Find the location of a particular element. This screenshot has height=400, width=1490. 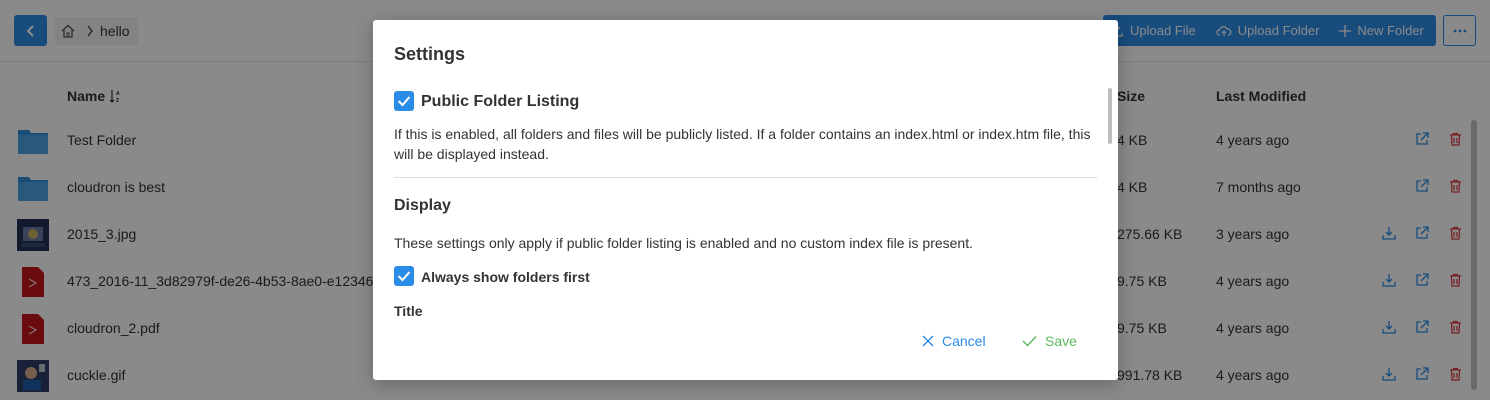

save-button: Save is located at coordinates (1049, 341).